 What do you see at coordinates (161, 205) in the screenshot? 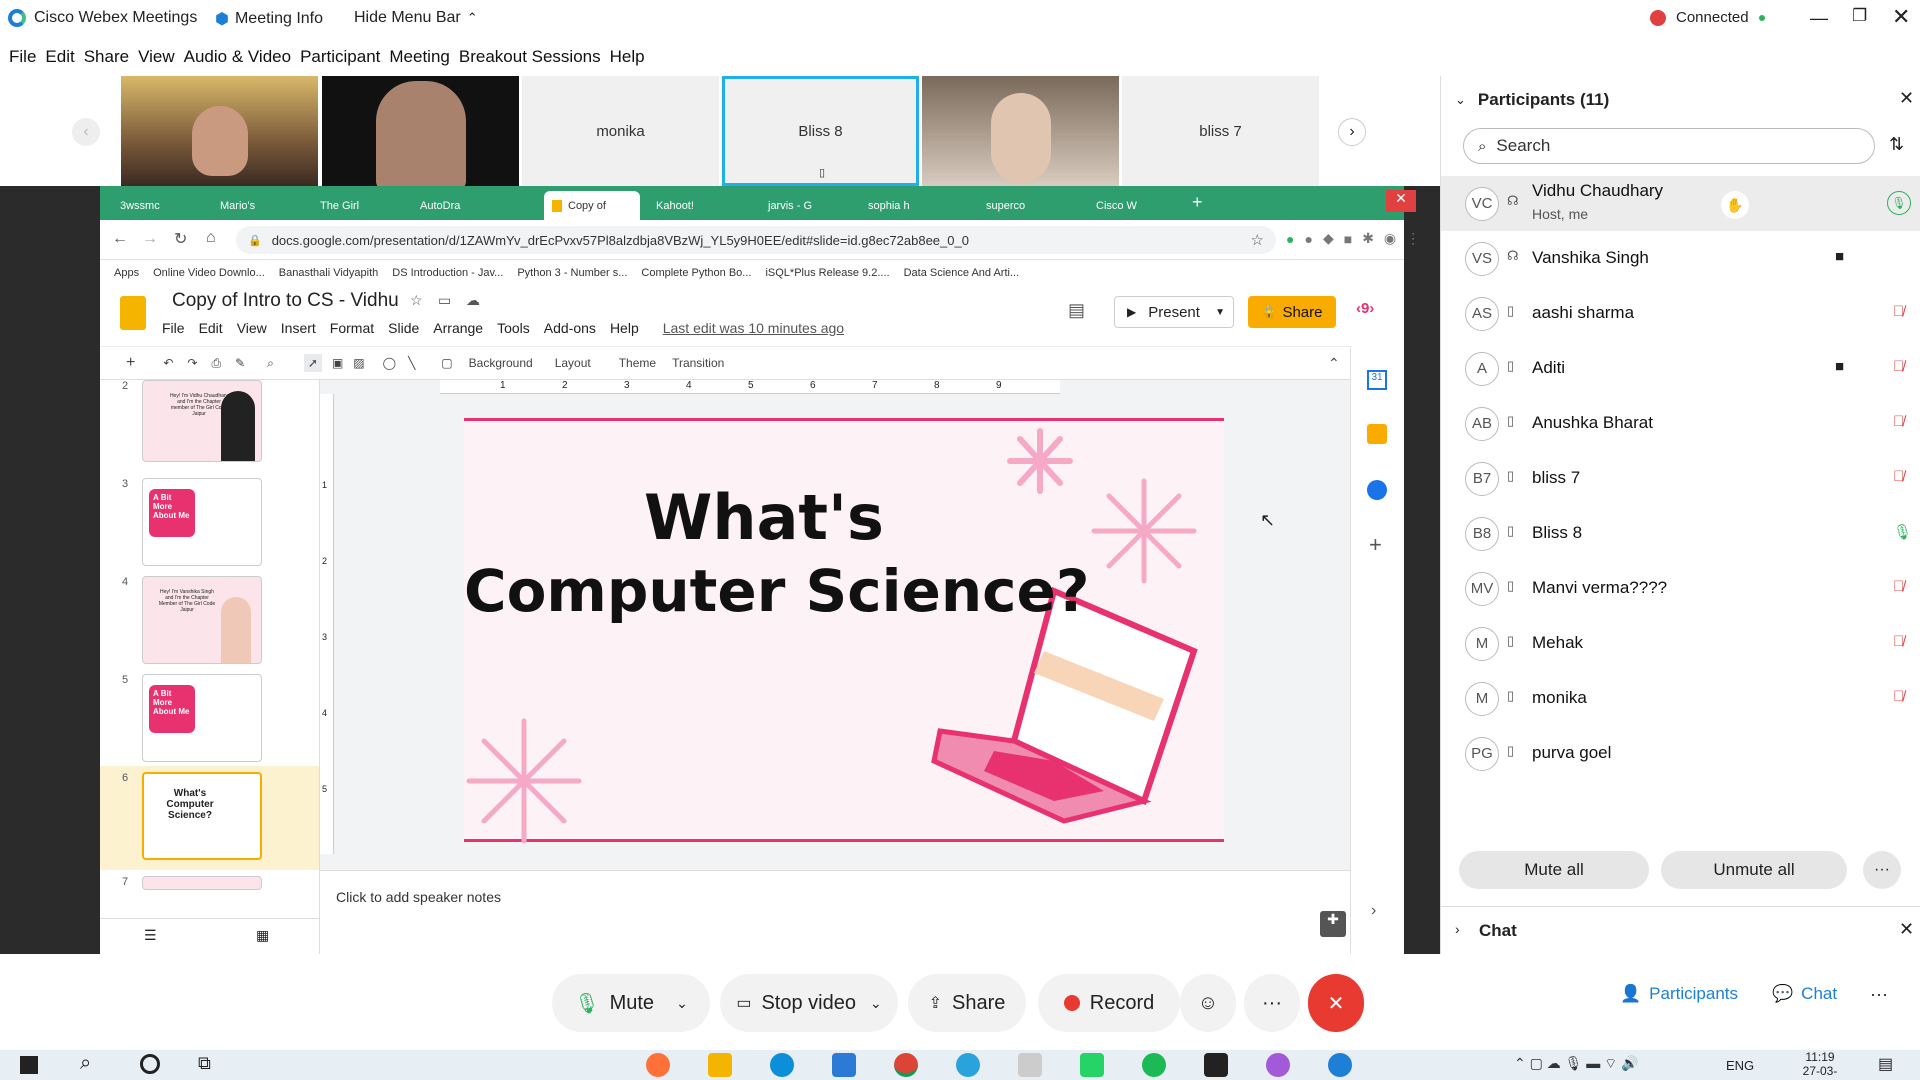
I see `browser-tab: 3wssmc` at bounding box center [161, 205].